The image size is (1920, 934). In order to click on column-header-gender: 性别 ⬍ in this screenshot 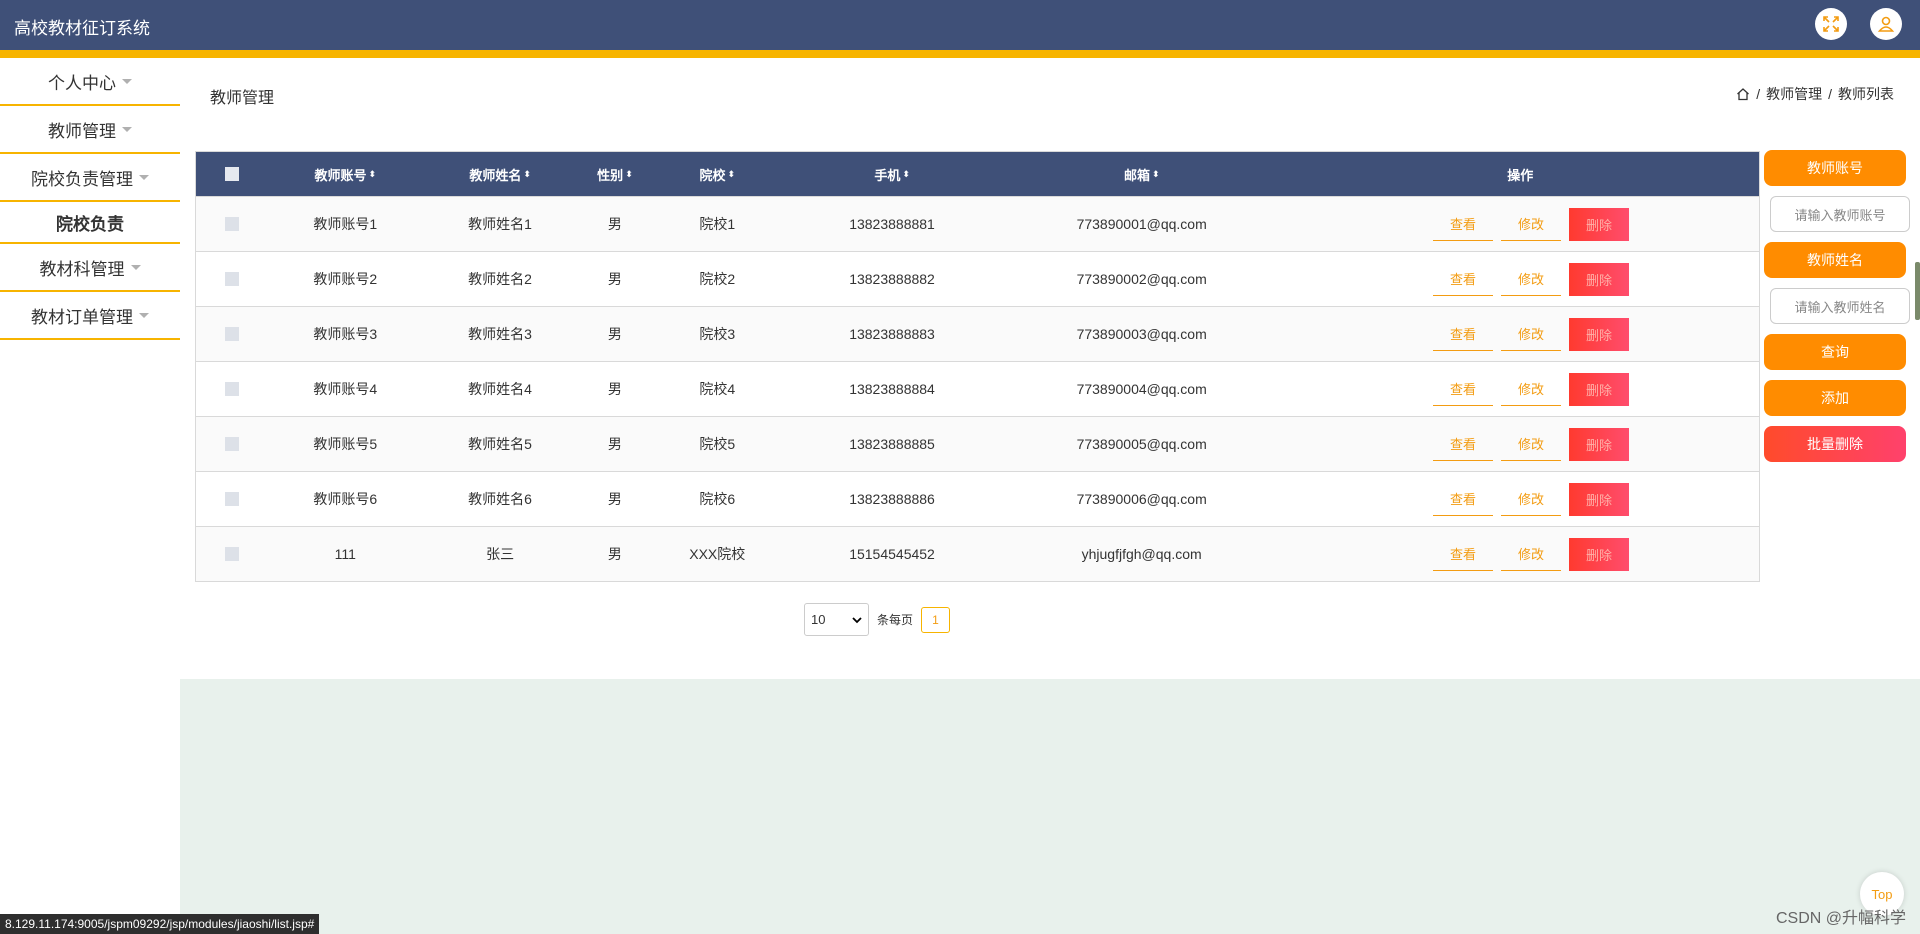, I will do `click(615, 174)`.